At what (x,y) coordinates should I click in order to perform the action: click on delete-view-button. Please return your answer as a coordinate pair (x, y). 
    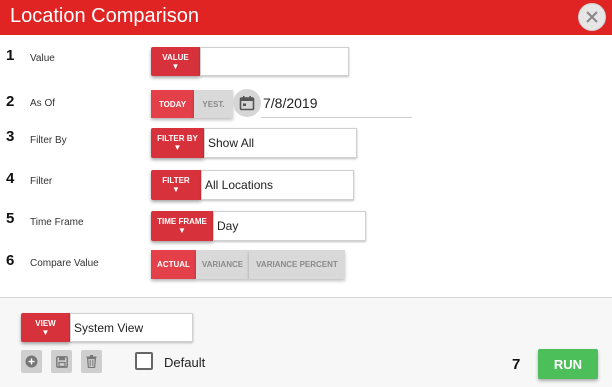
    Looking at the image, I should click on (91, 361).